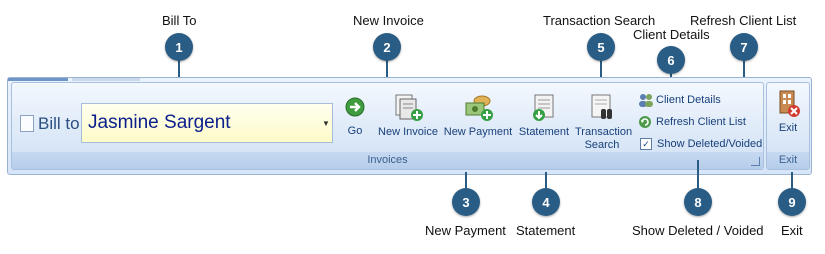 Image resolution: width=825 pixels, height=254 pixels. I want to click on invoices-group-caption: Invoices, so click(387, 160).